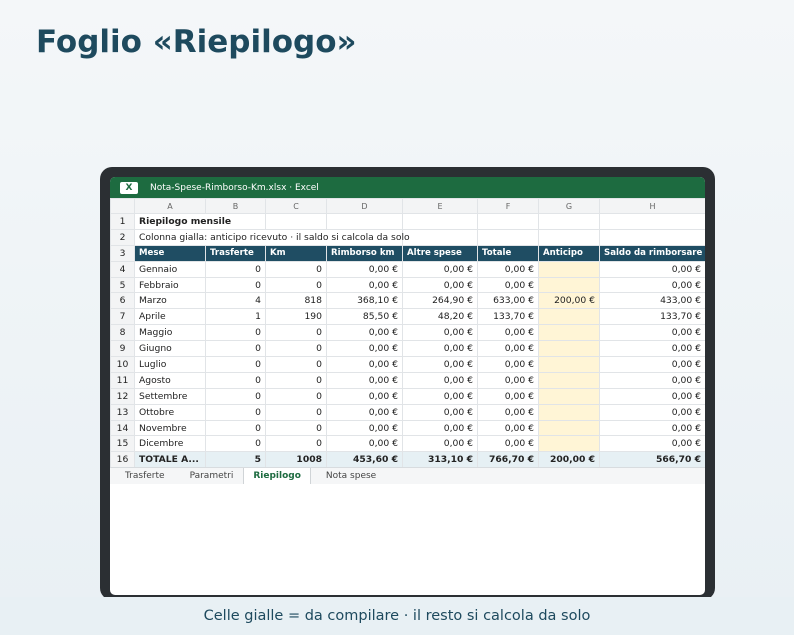 This screenshot has height=635, width=794. I want to click on row-number: 10, so click(122, 364).